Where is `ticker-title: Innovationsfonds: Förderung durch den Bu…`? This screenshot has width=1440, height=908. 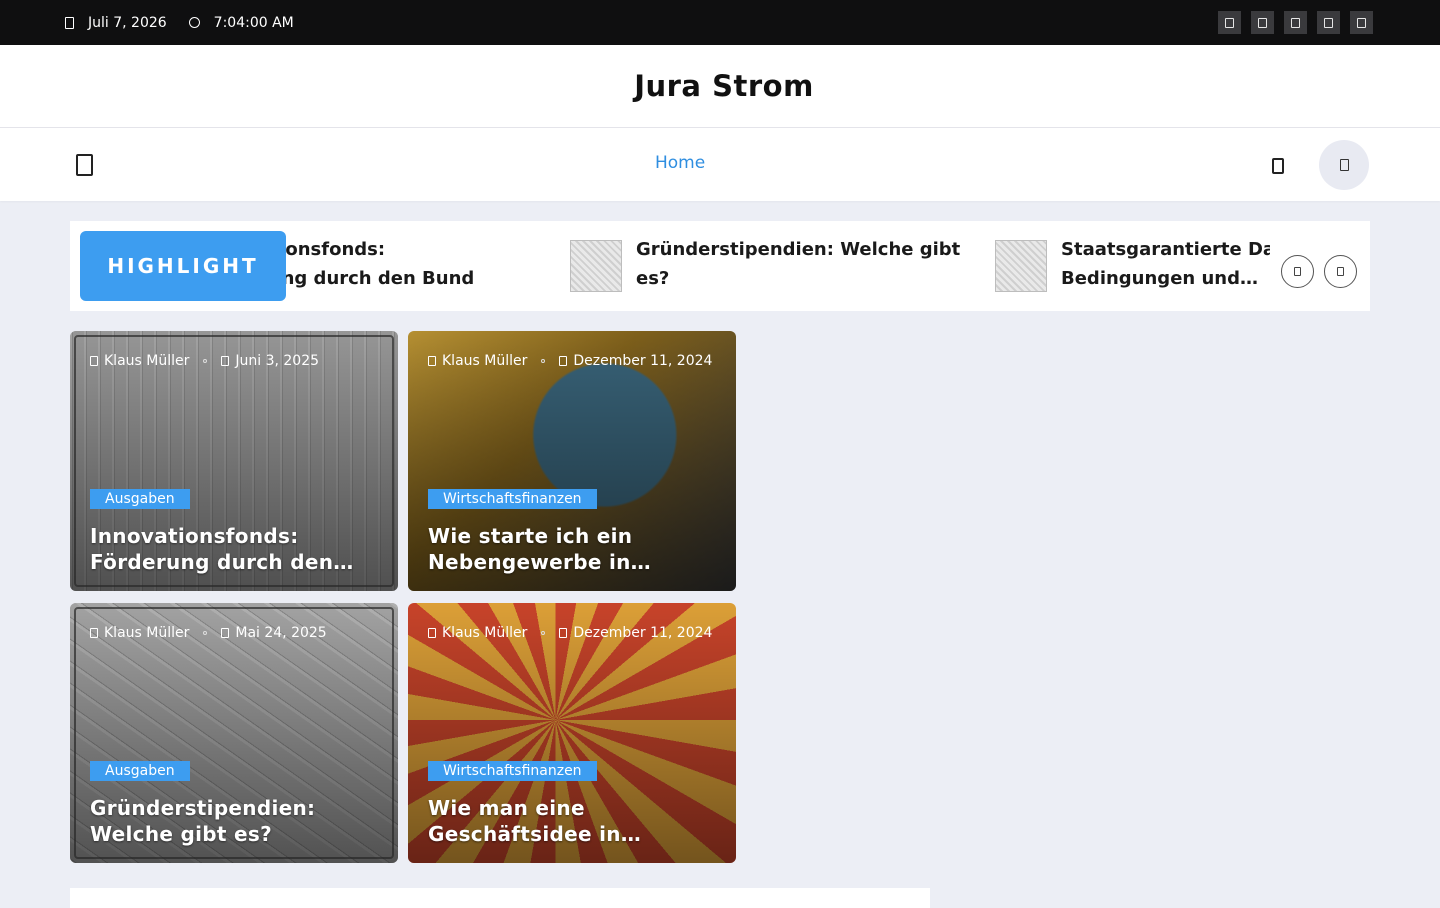 ticker-title: Innovationsfonds: Förderung durch den Bu… is located at coordinates (380, 264).